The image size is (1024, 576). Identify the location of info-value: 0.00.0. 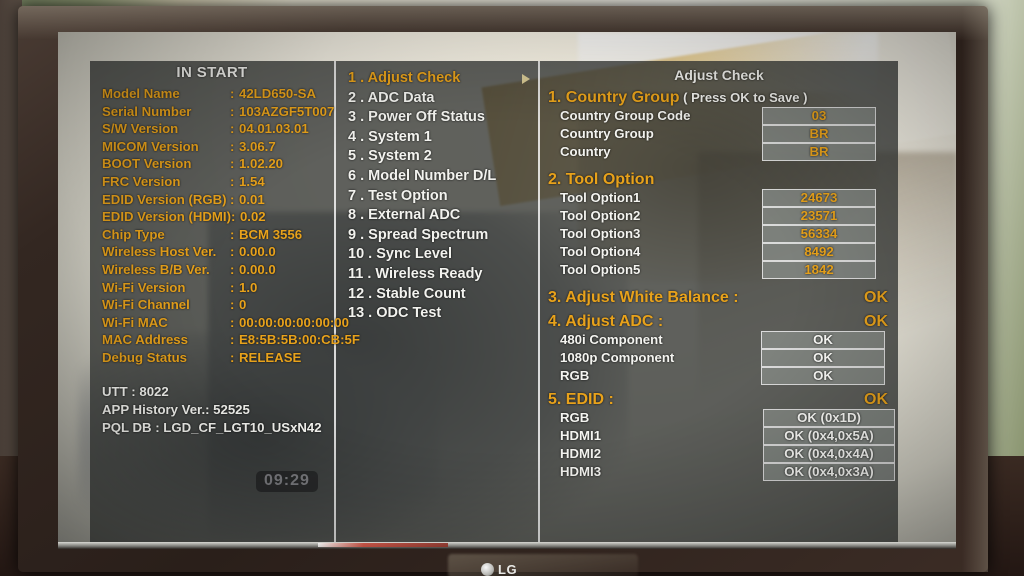
(257, 252).